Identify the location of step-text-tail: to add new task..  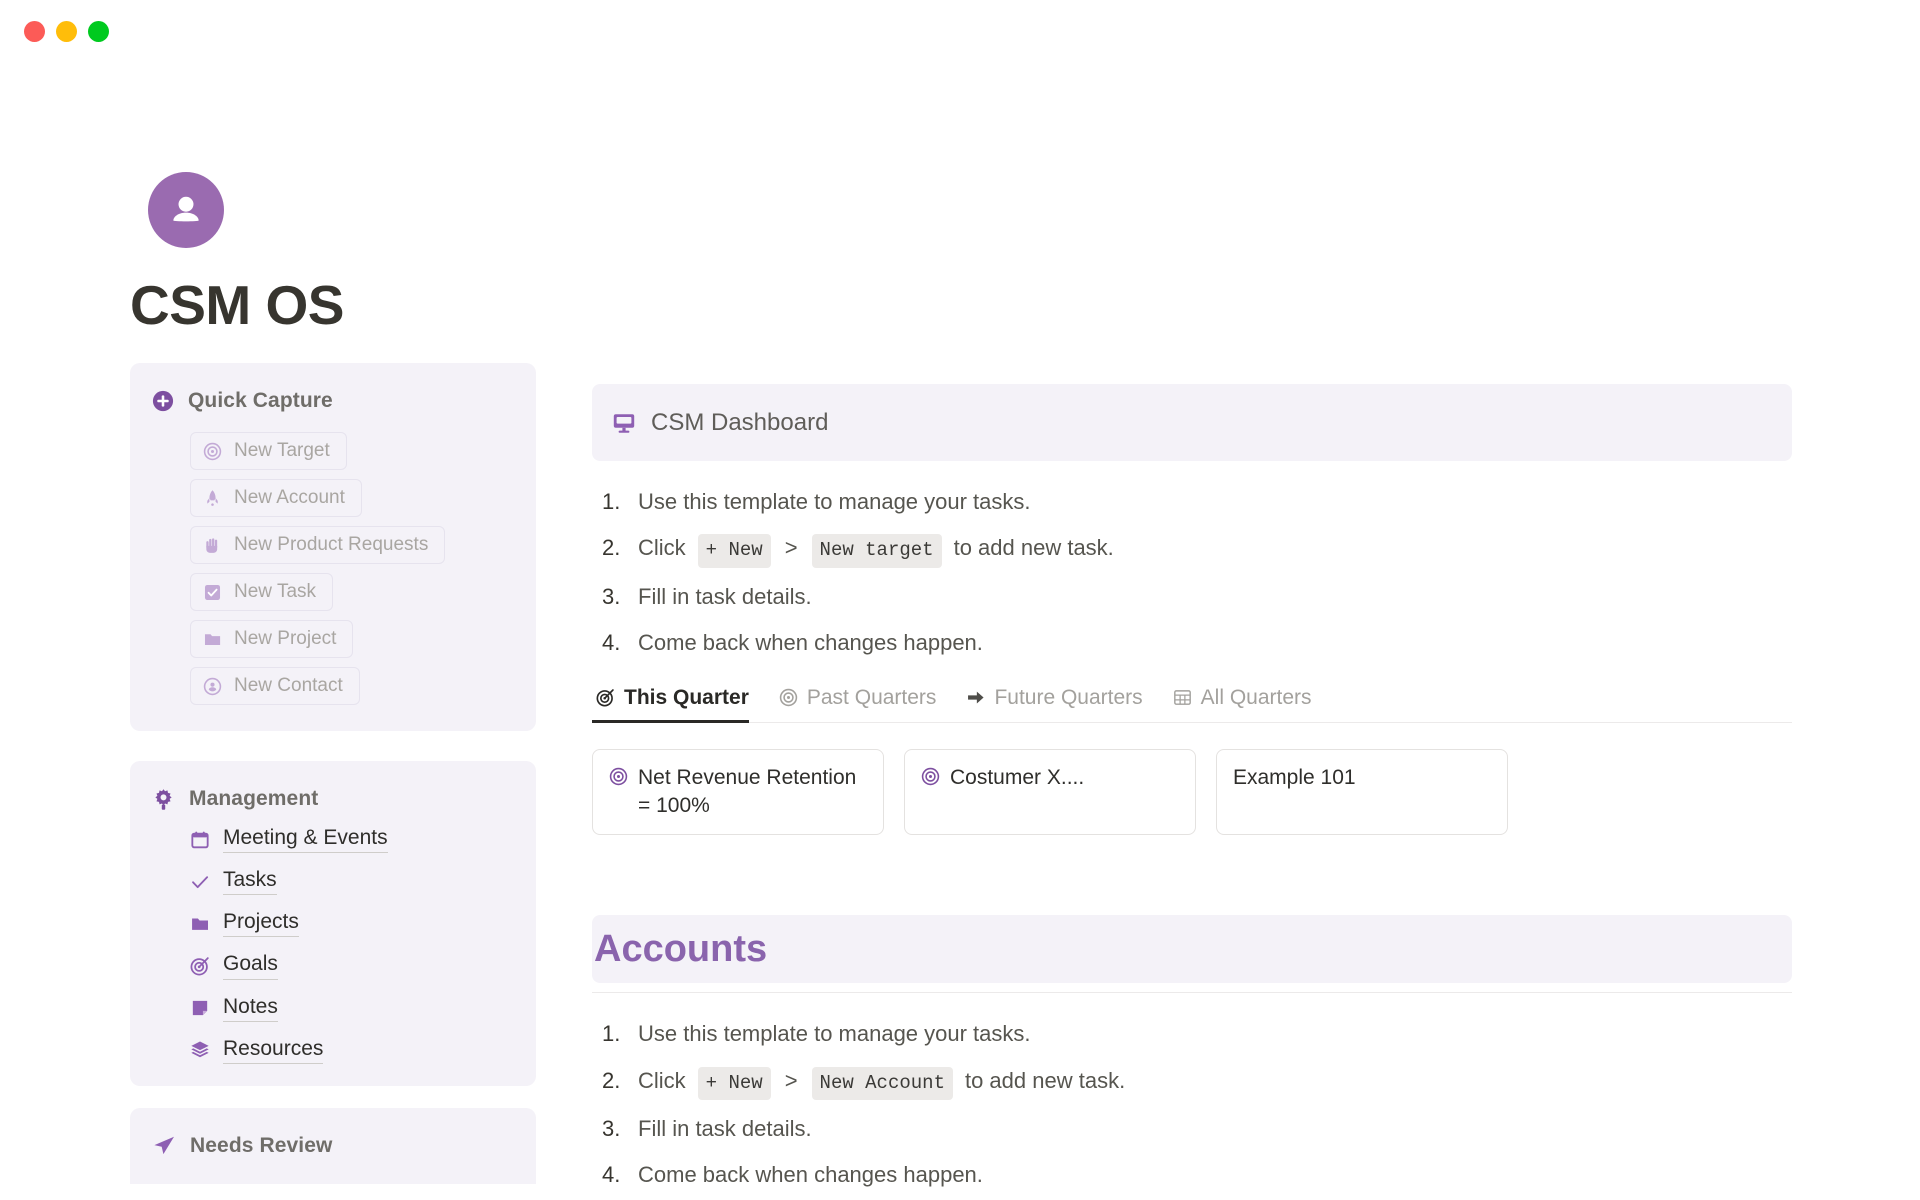
(1045, 1080).